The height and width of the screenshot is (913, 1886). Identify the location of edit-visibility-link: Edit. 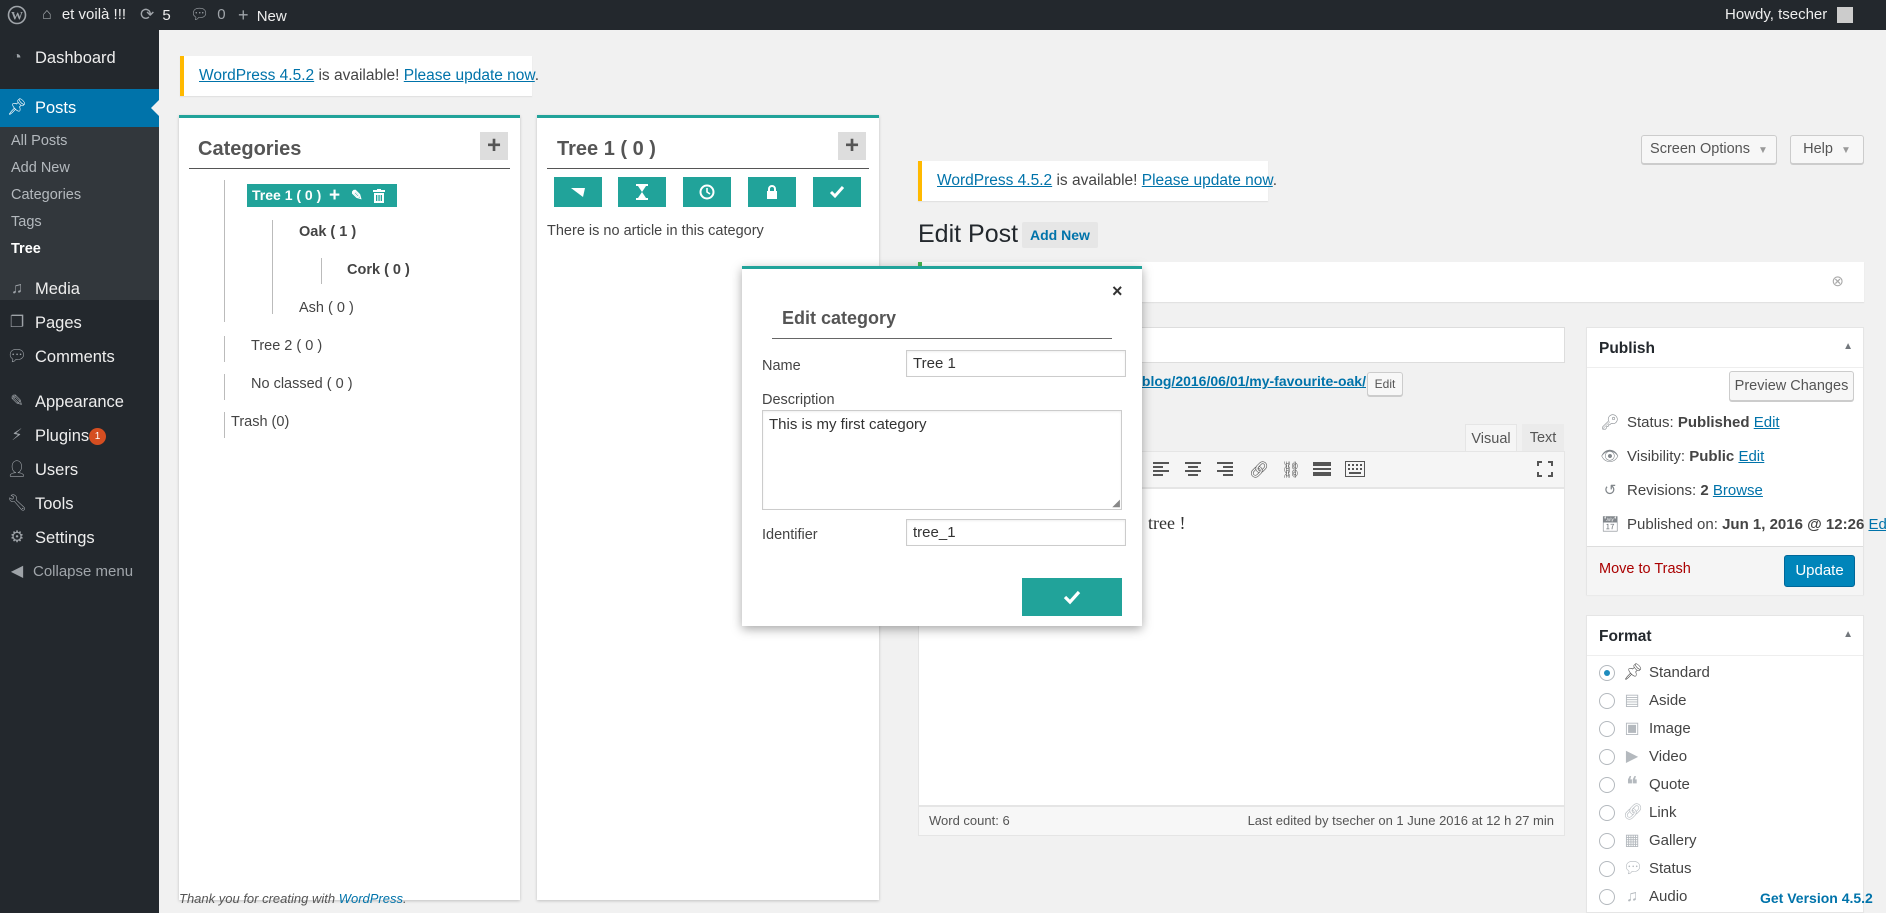
(1751, 456).